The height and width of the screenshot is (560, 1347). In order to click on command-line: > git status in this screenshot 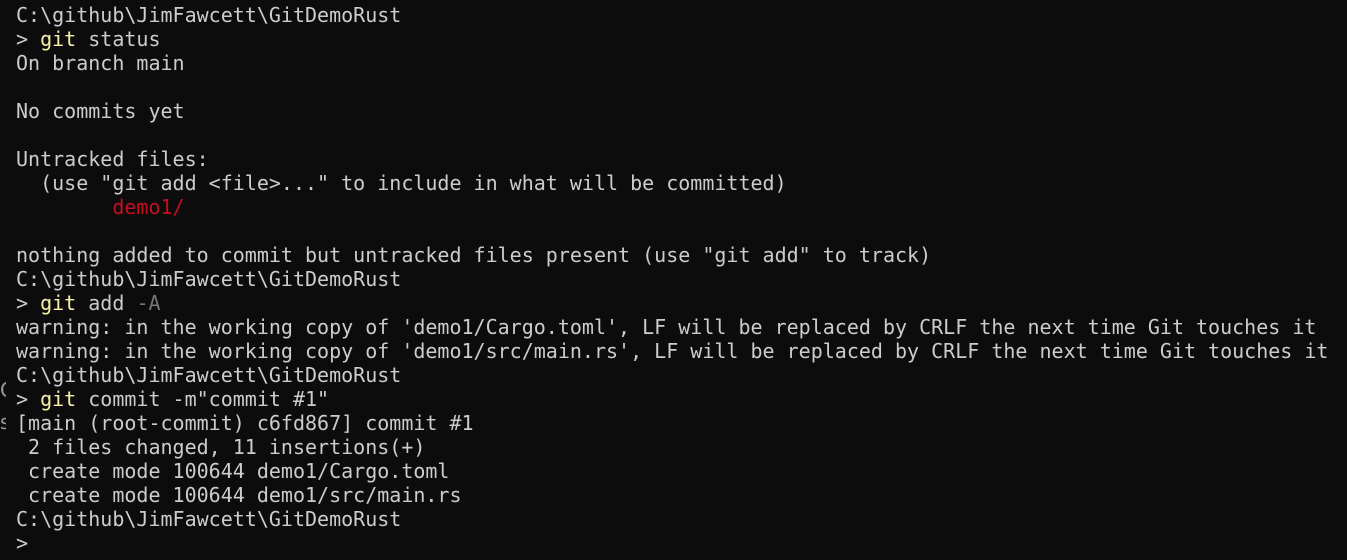, I will do `click(673, 39)`.